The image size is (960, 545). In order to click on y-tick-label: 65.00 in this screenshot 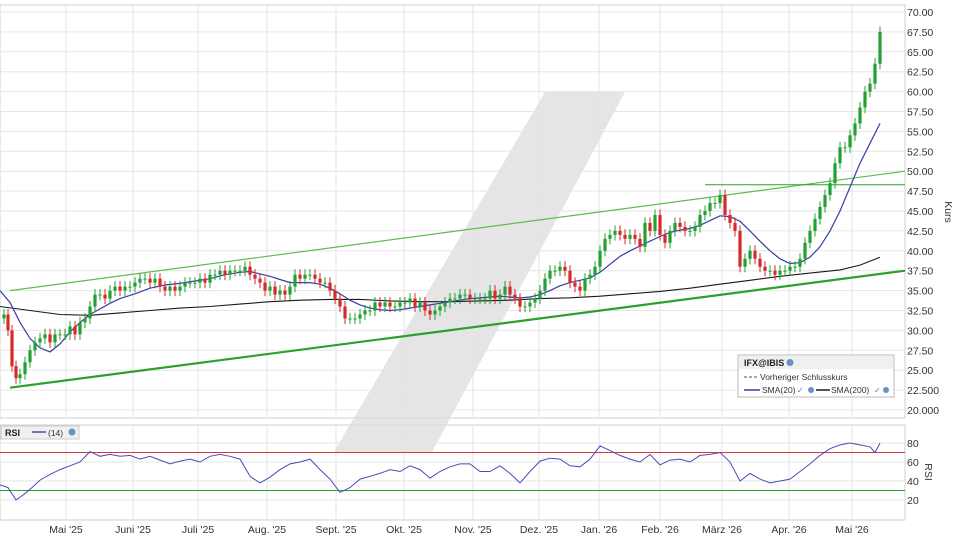, I will do `click(920, 53)`.